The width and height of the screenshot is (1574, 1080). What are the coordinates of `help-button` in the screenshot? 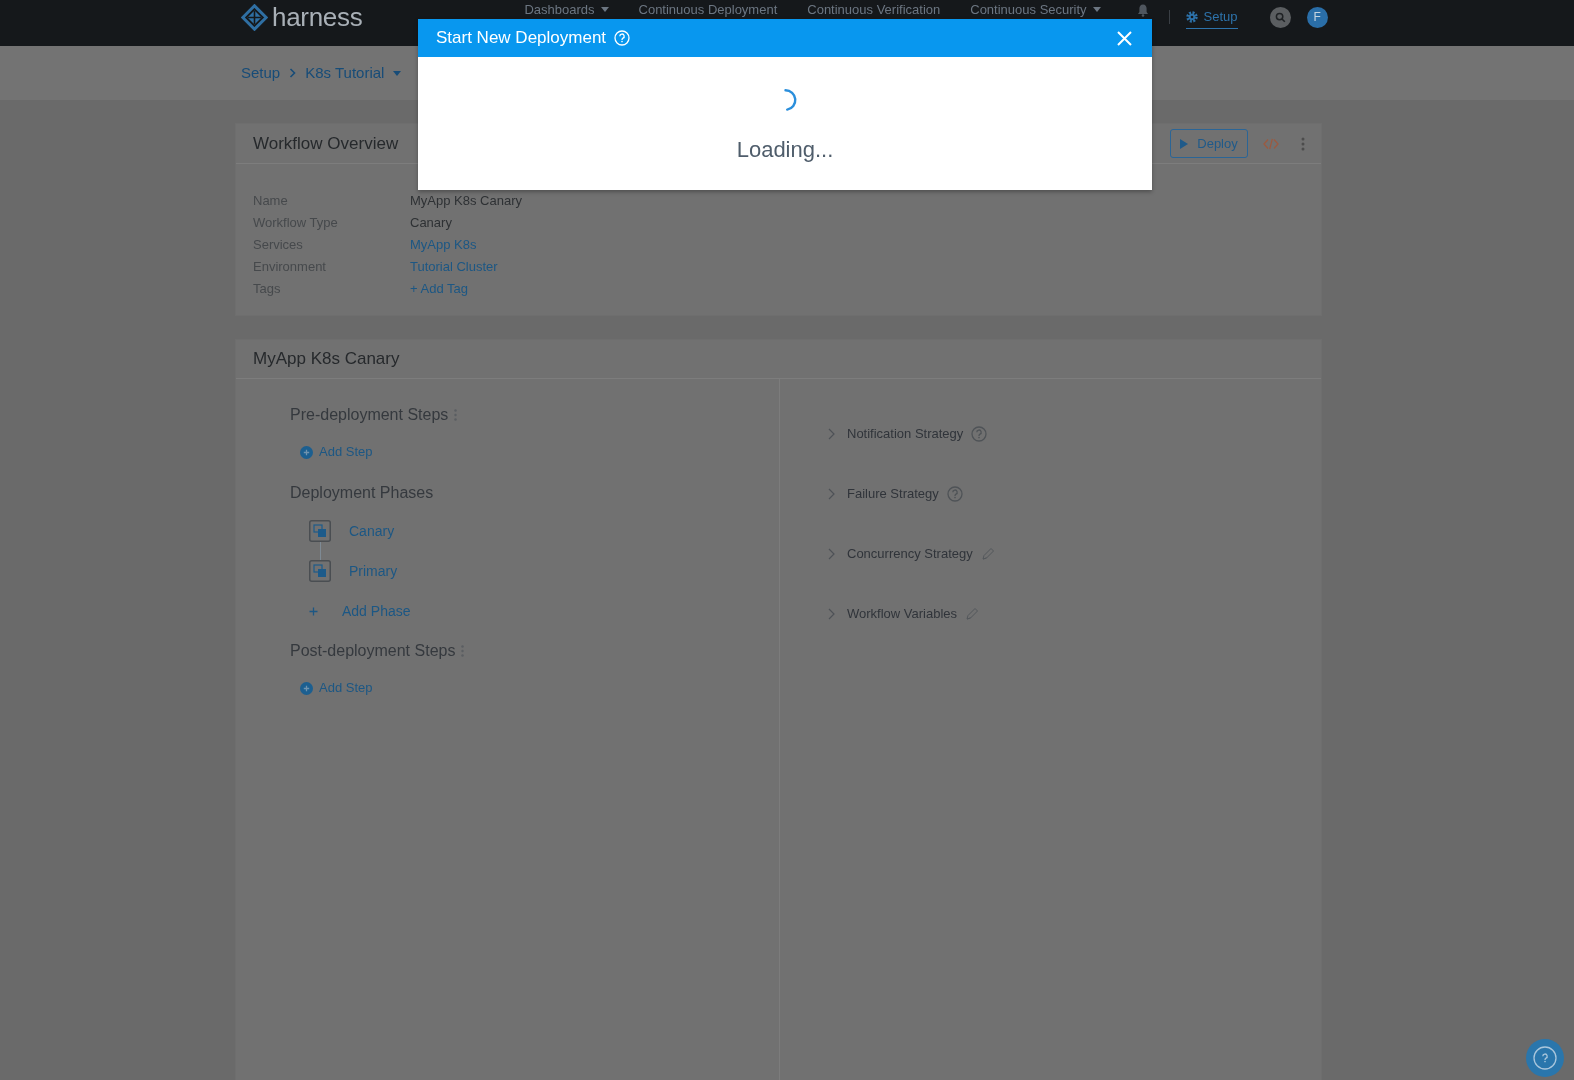 It's located at (1545, 1058).